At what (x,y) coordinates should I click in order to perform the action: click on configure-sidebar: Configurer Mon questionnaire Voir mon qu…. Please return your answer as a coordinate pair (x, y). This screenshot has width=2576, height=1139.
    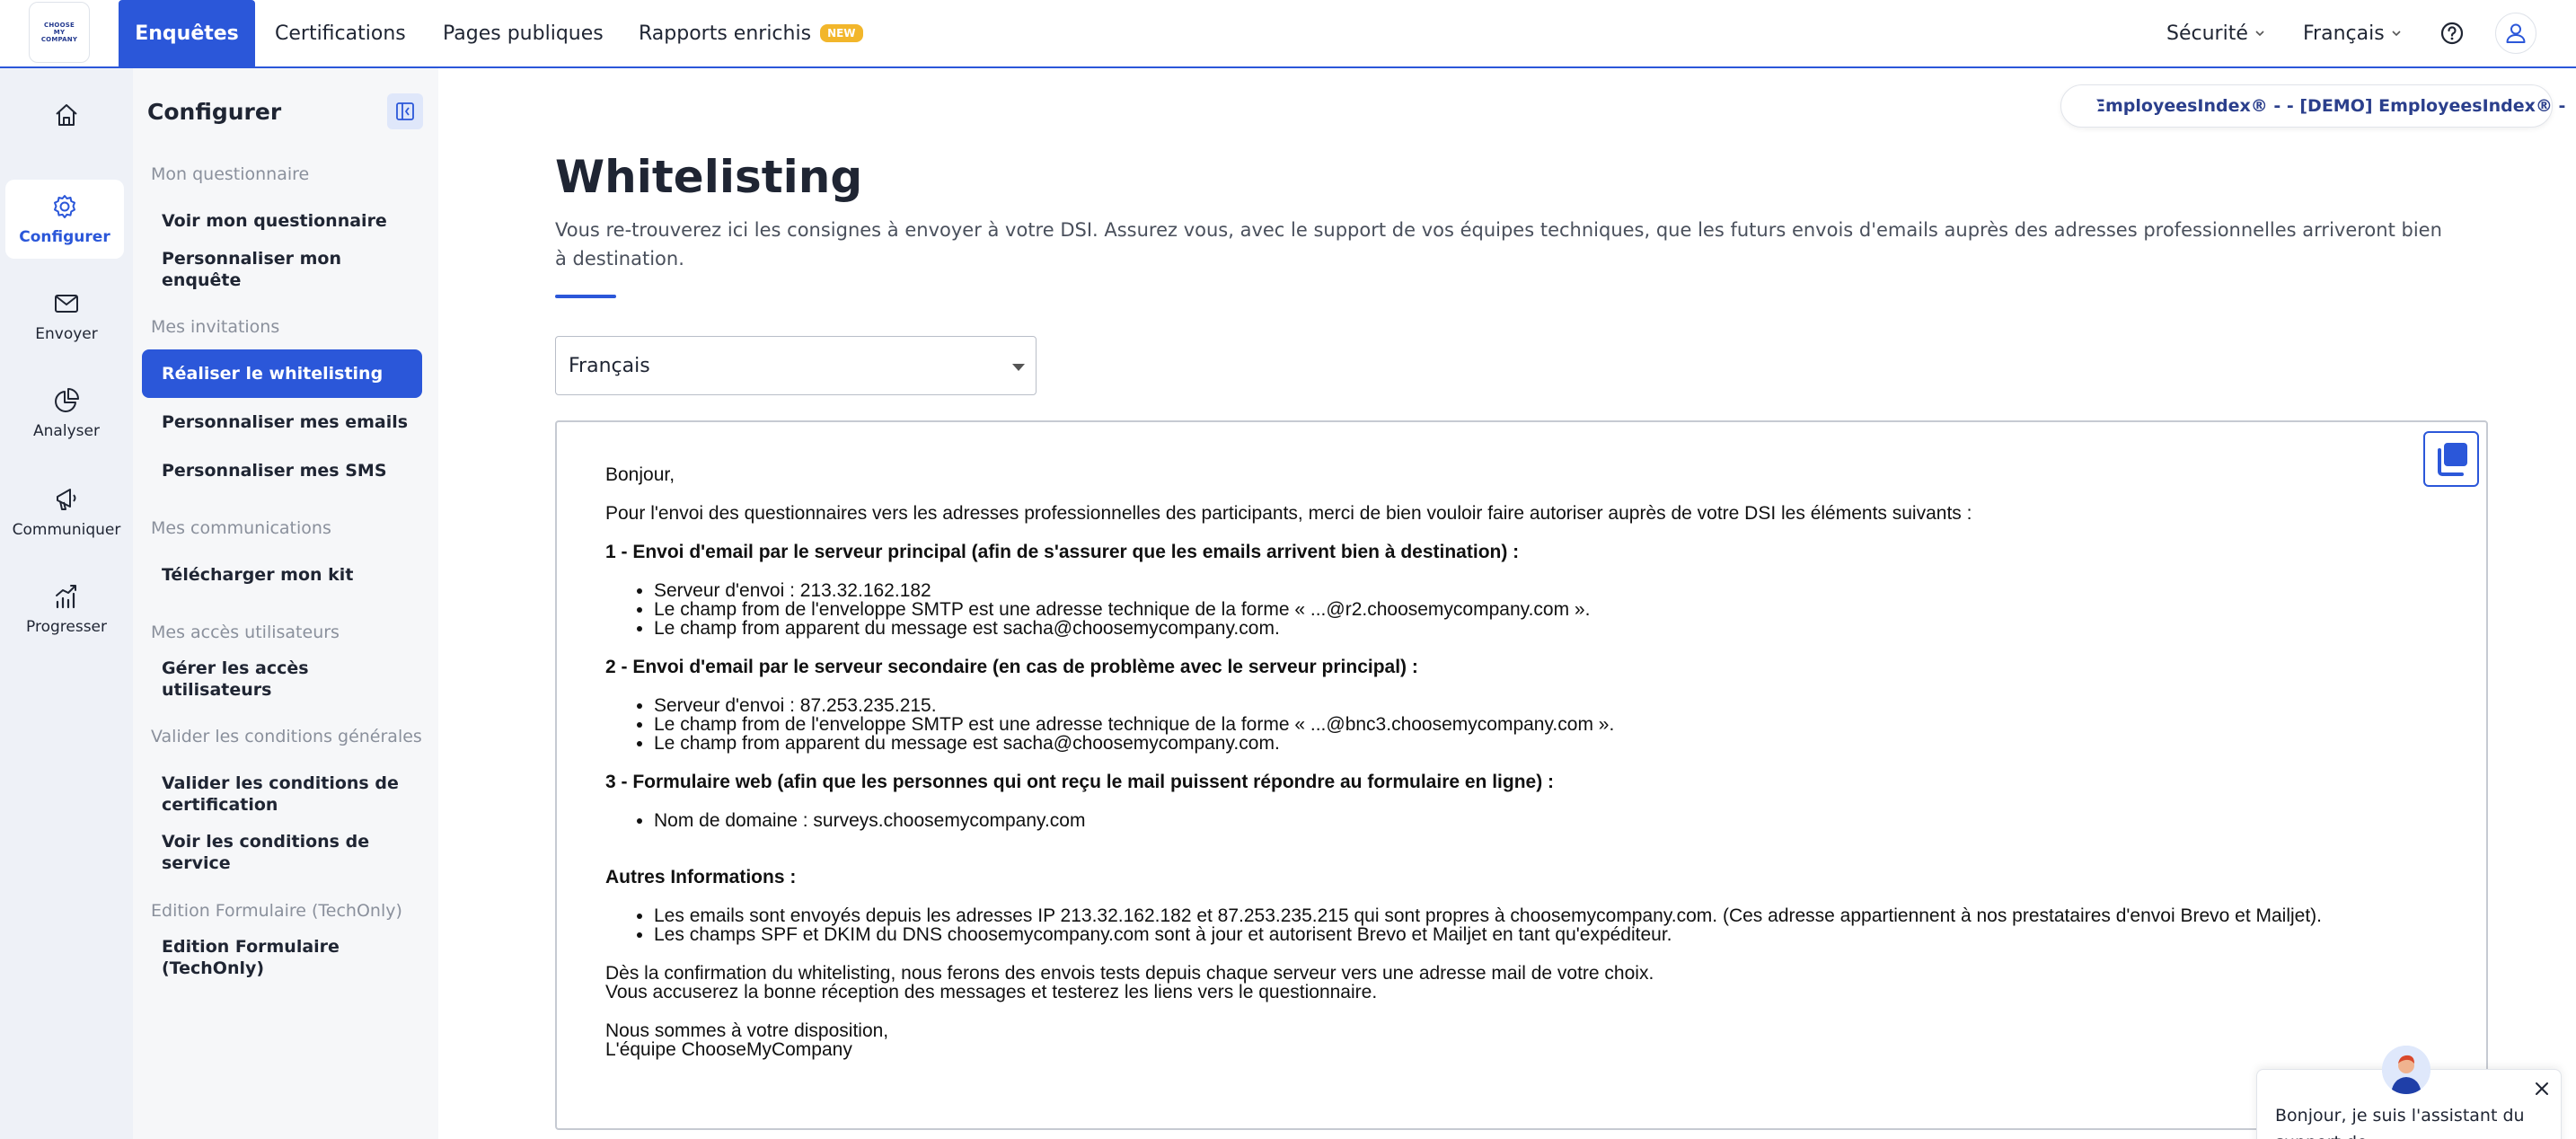
    Looking at the image, I should click on (285, 603).